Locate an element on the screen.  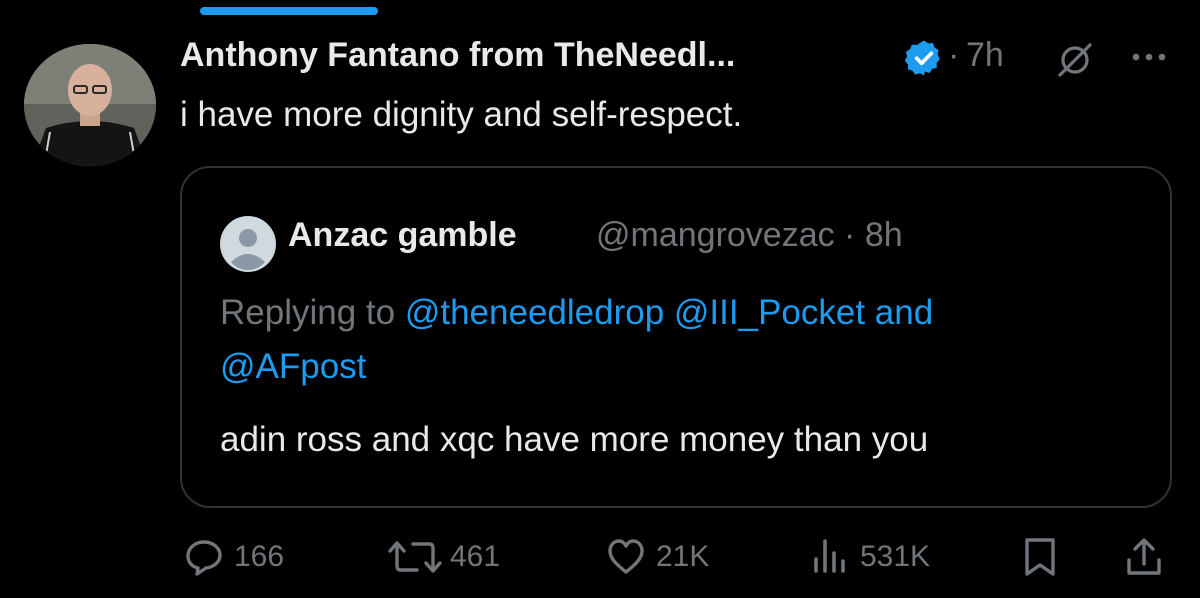
quoted-author-name: Anzac gamble is located at coordinates (402, 235).